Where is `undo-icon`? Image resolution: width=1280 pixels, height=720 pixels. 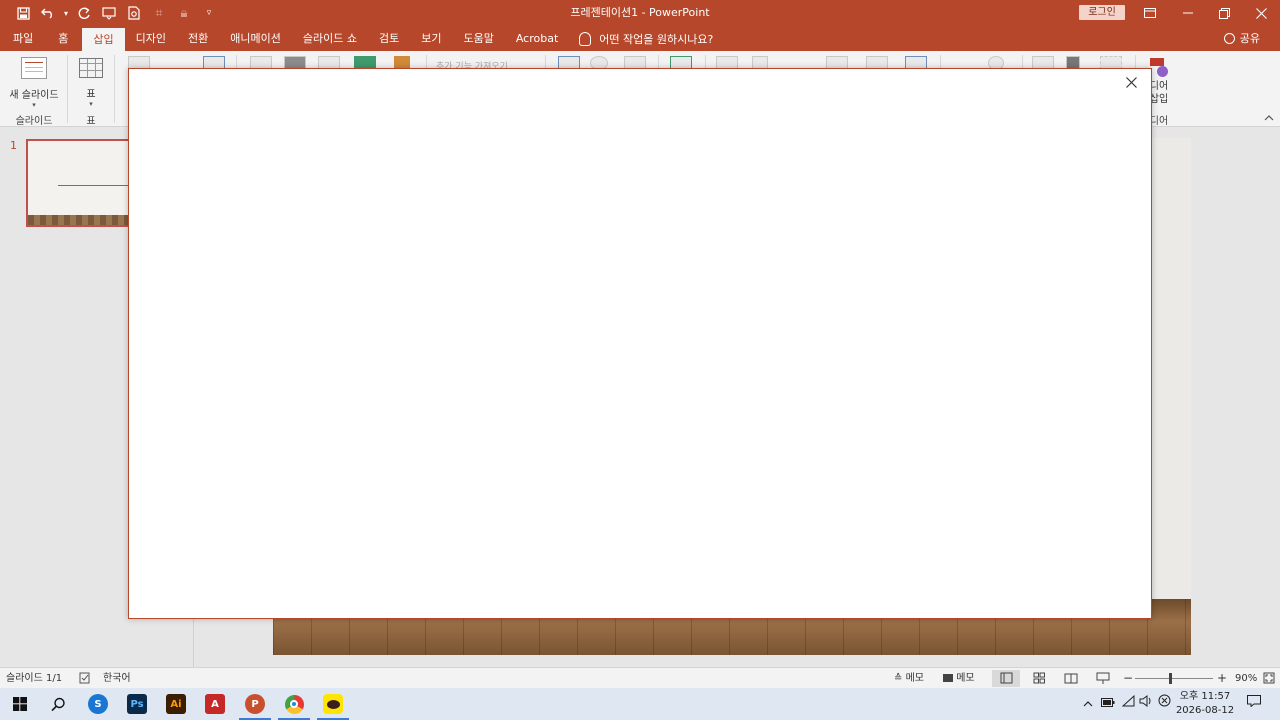 undo-icon is located at coordinates (48, 13).